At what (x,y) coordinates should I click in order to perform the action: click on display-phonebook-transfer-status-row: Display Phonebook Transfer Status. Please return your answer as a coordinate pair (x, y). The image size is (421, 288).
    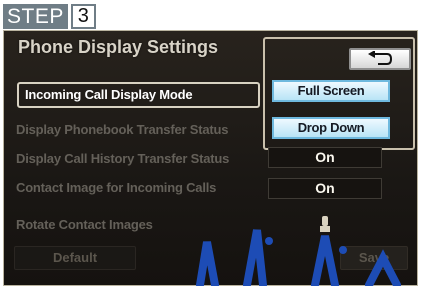
    Looking at the image, I should click on (139, 129).